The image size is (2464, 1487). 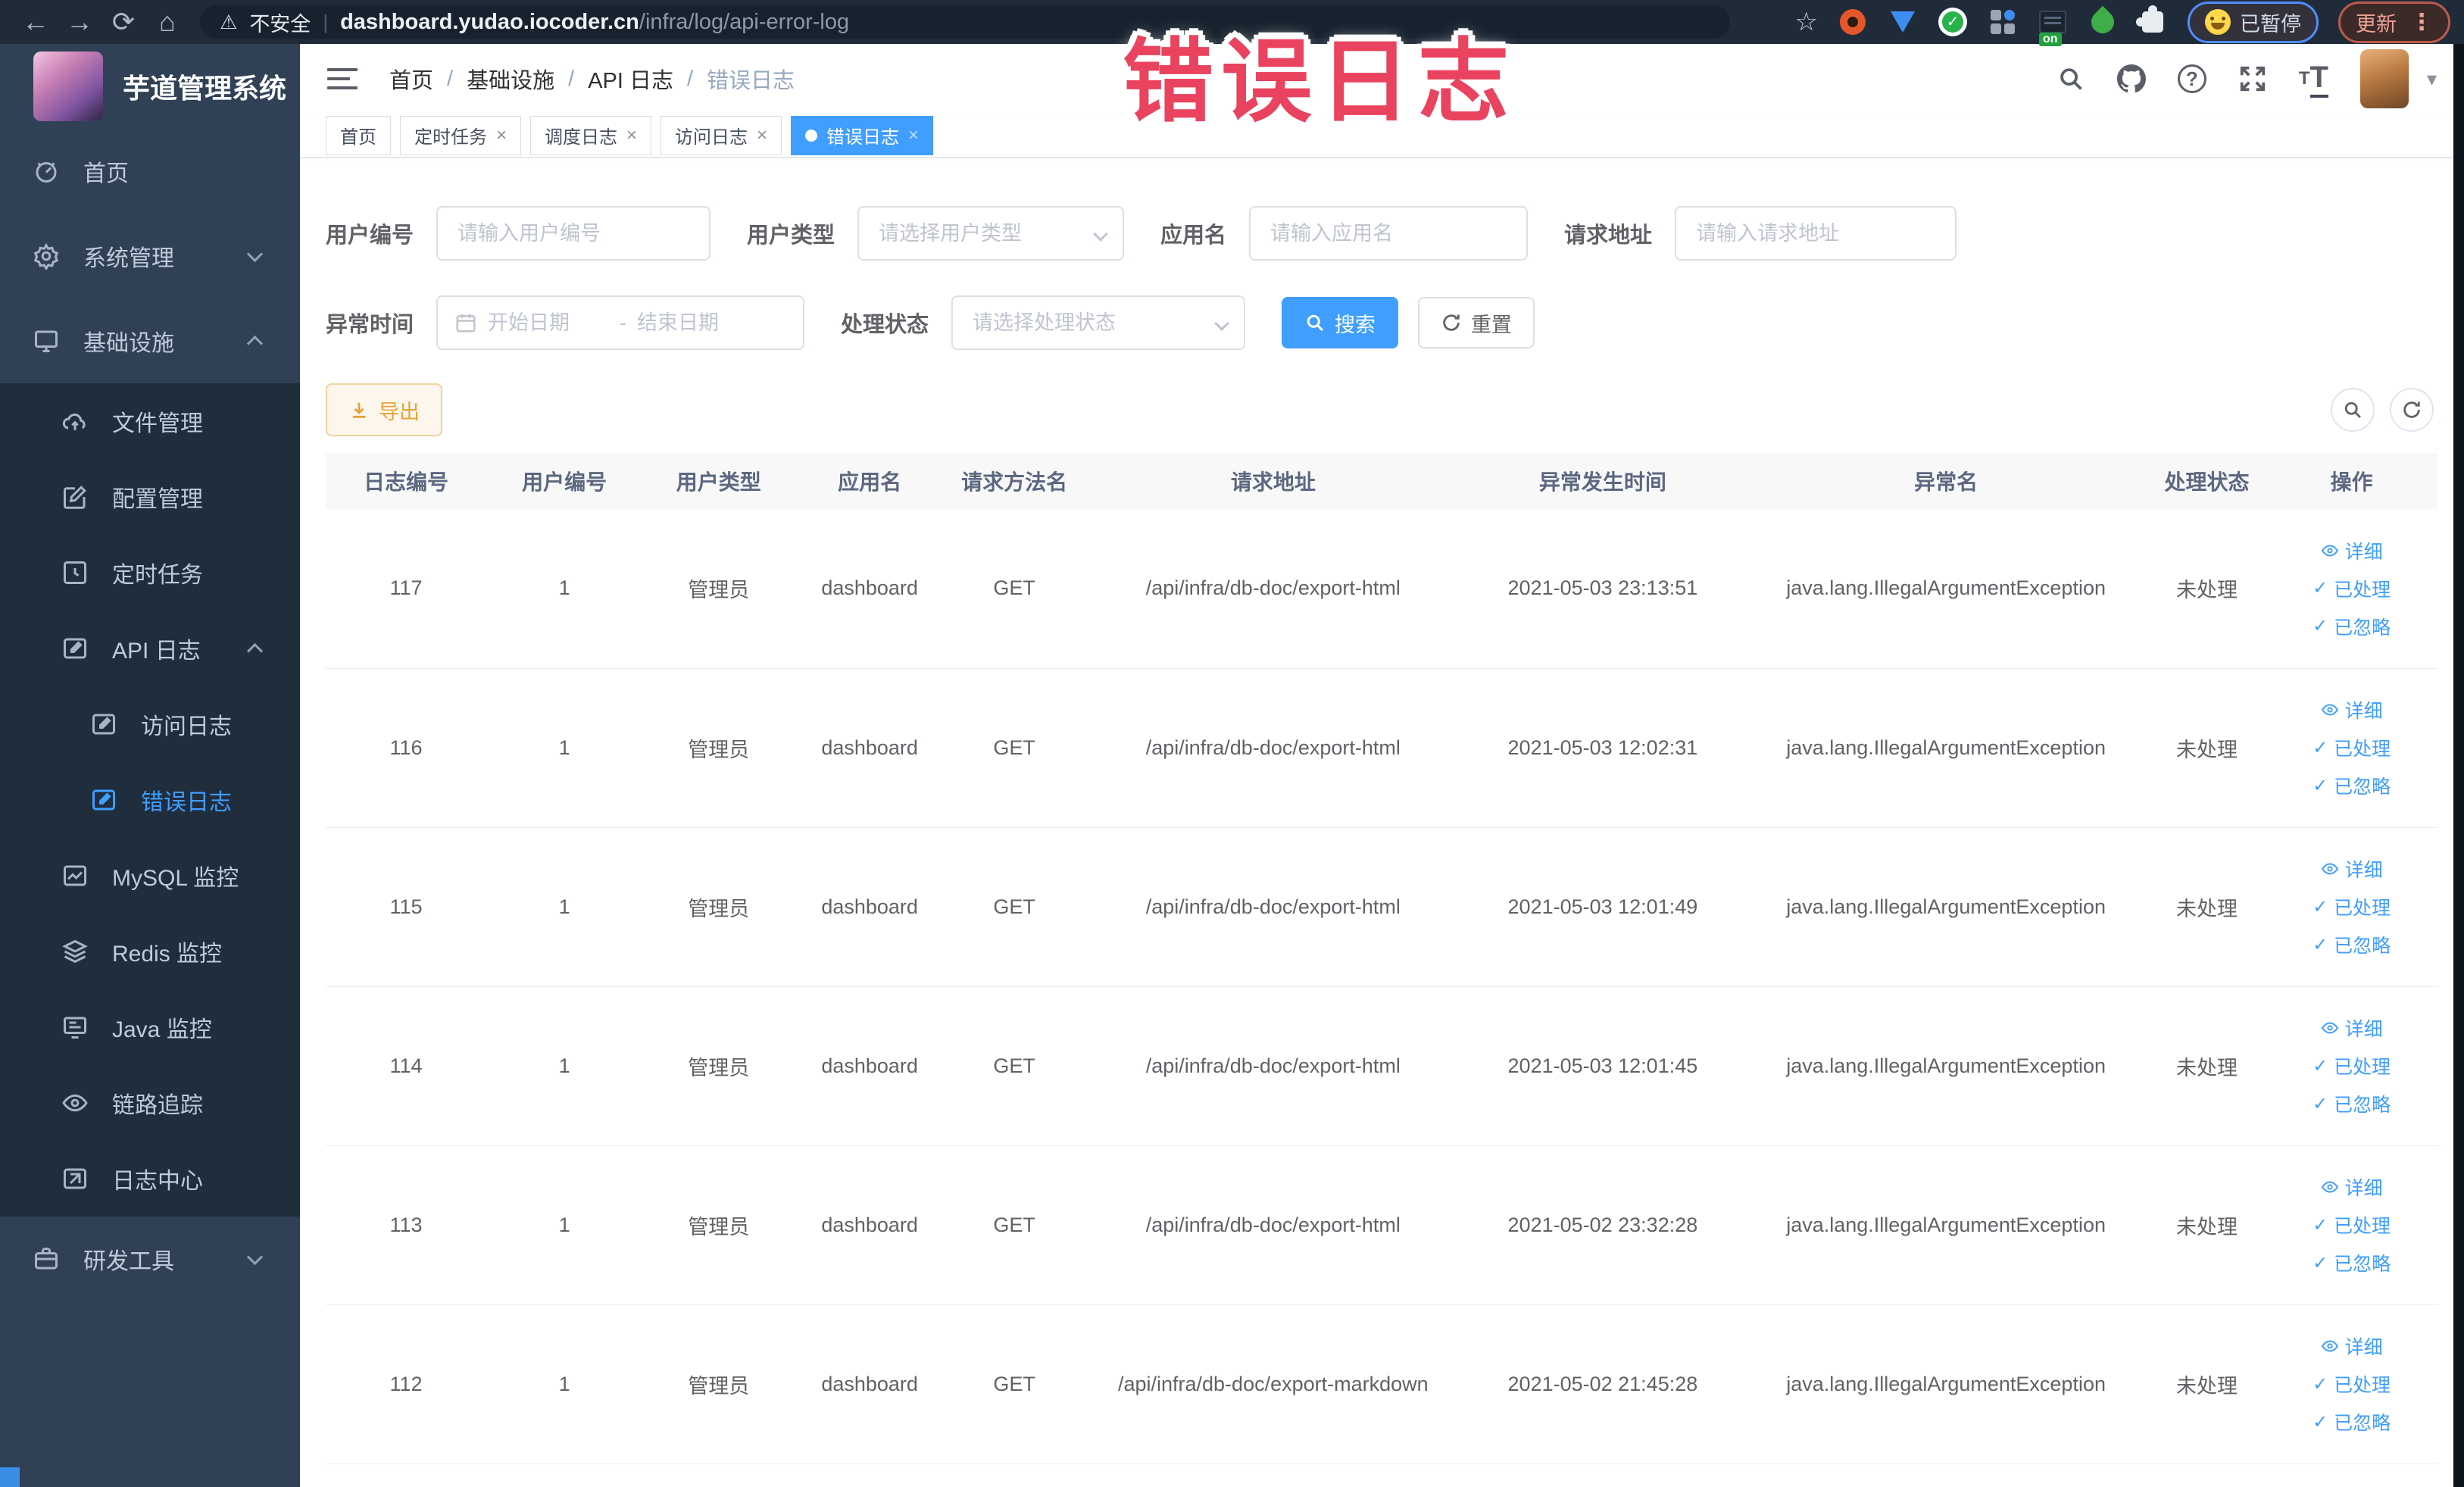 What do you see at coordinates (862, 135) in the screenshot?
I see `tab-error-log: 错误日志 ×` at bounding box center [862, 135].